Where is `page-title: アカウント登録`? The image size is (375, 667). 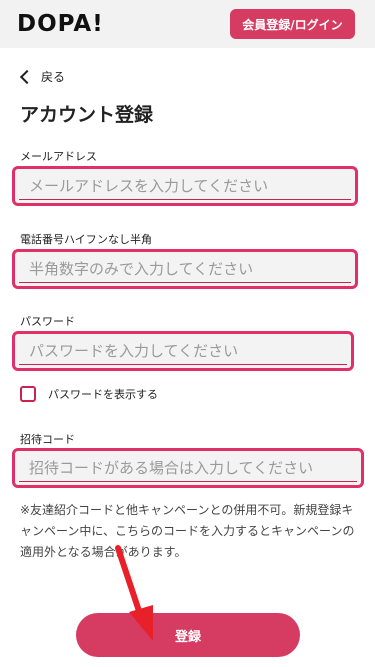 page-title: アカウント登録 is located at coordinates (87, 115).